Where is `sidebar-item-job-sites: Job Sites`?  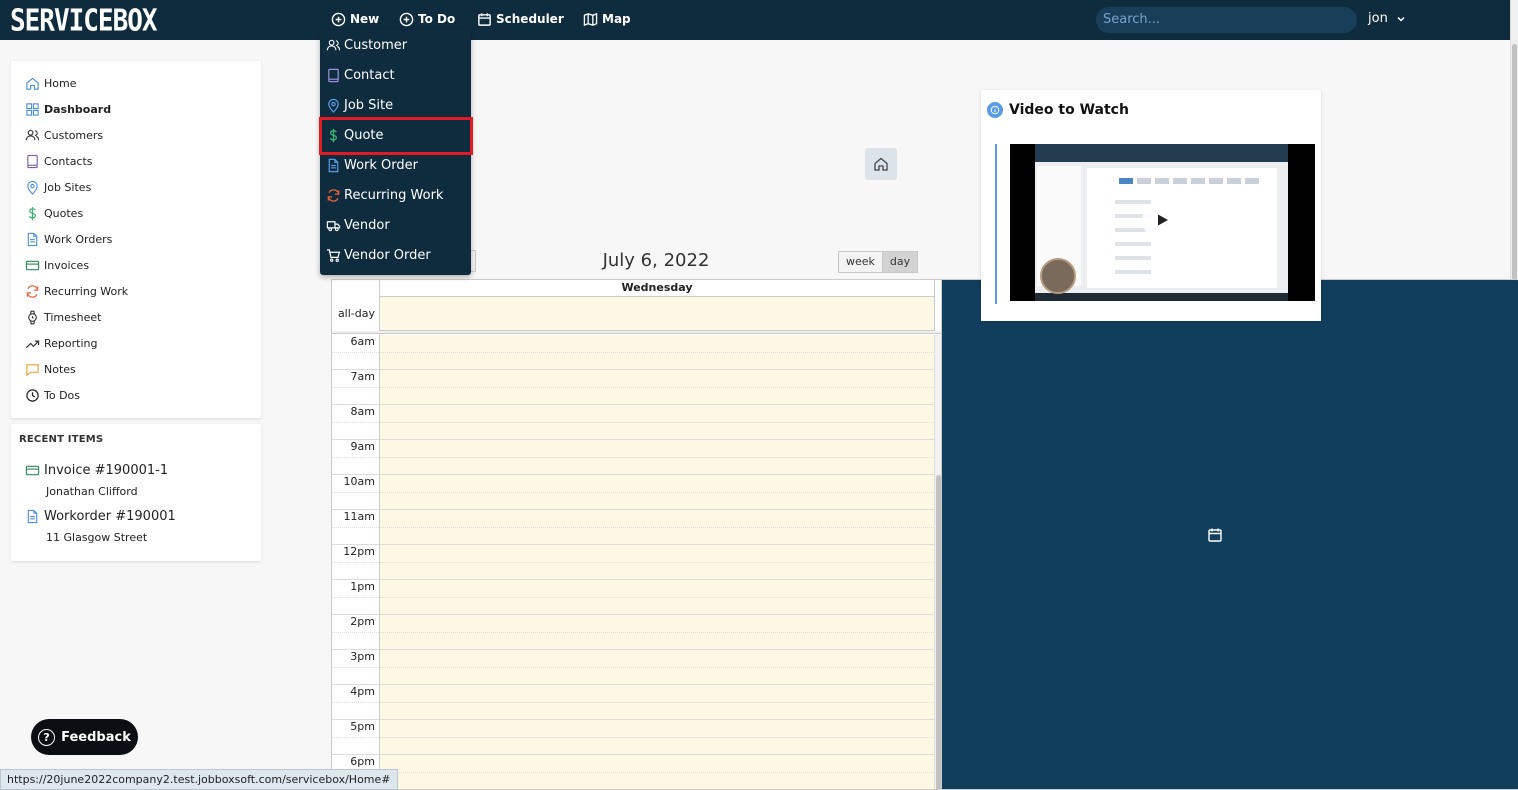 sidebar-item-job-sites: Job Sites is located at coordinates (58, 187).